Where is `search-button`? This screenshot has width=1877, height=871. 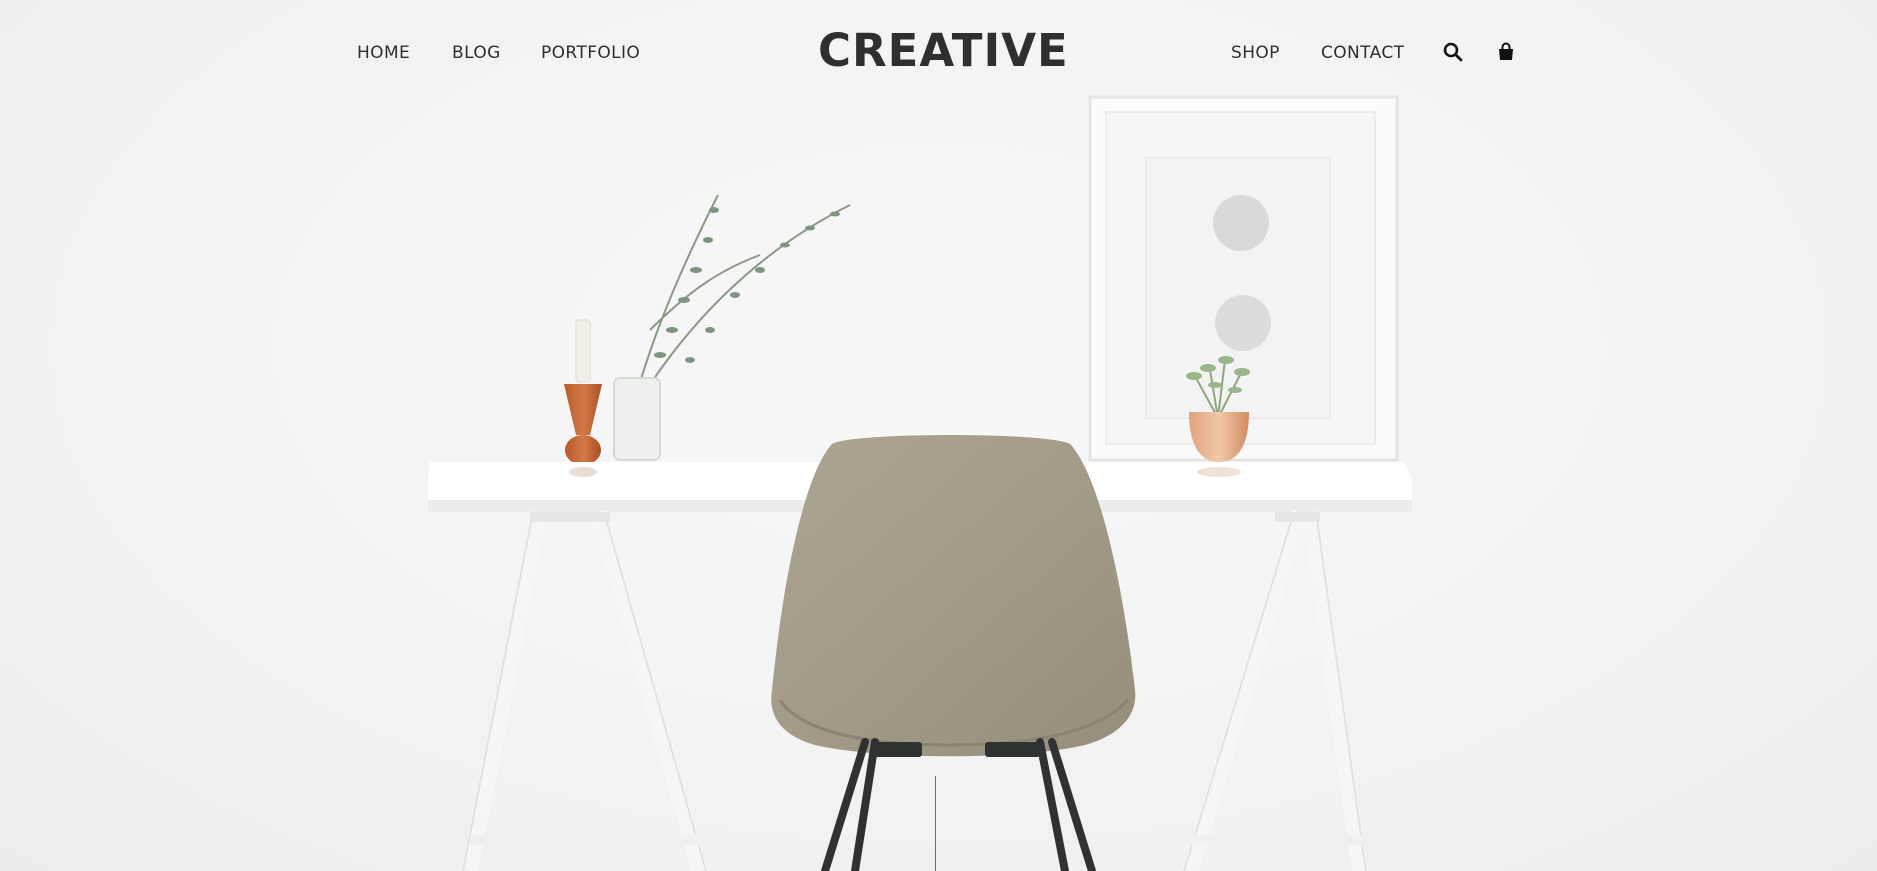 search-button is located at coordinates (1453, 52).